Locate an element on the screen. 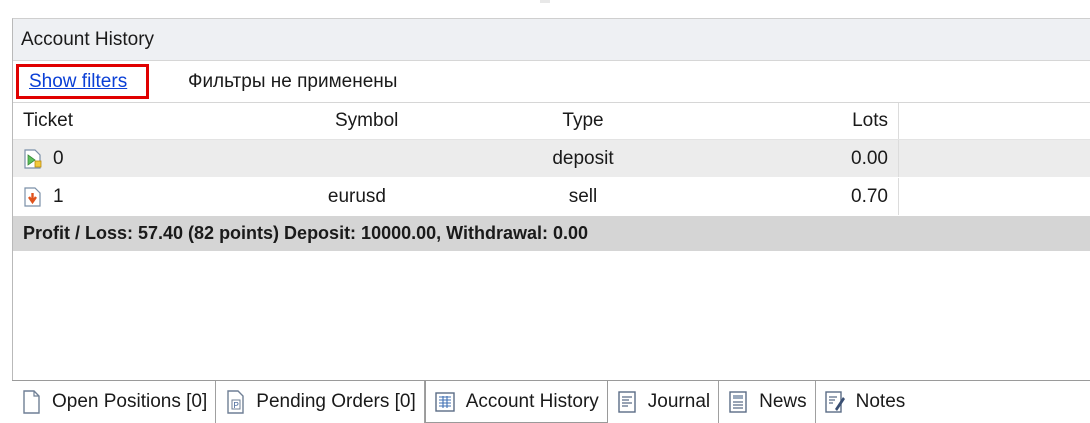 The width and height of the screenshot is (1090, 423). show-filters-link: Show filters is located at coordinates (82, 81).